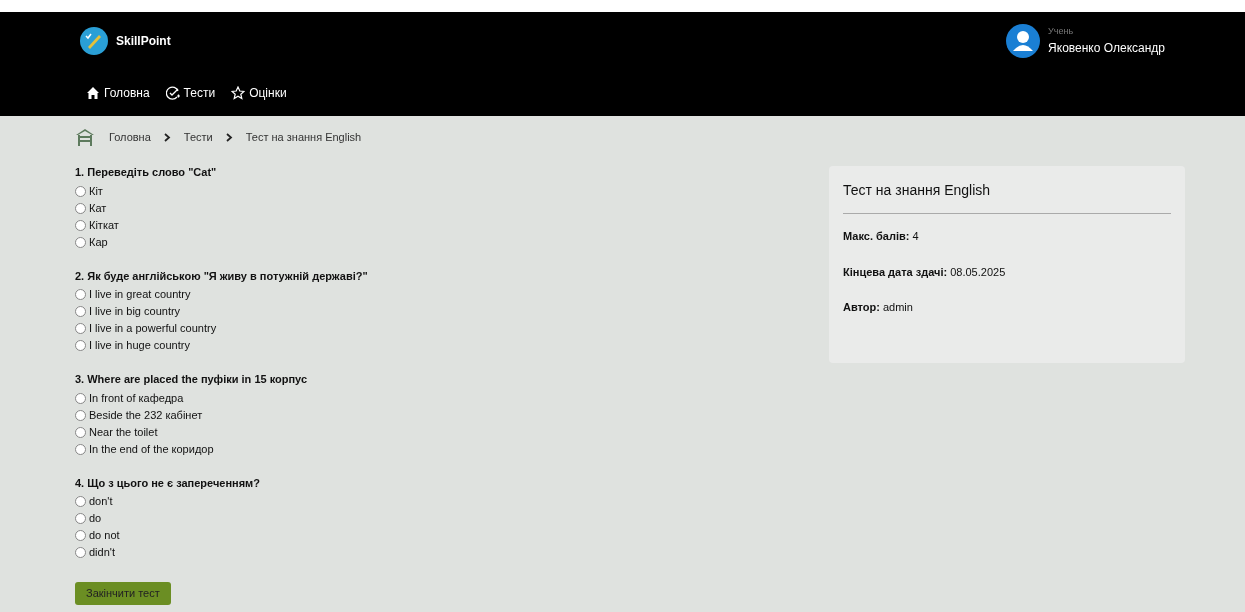 The width and height of the screenshot is (1245, 612). Describe the element at coordinates (452, 535) in the screenshot. I see `answer-option: do not` at that location.